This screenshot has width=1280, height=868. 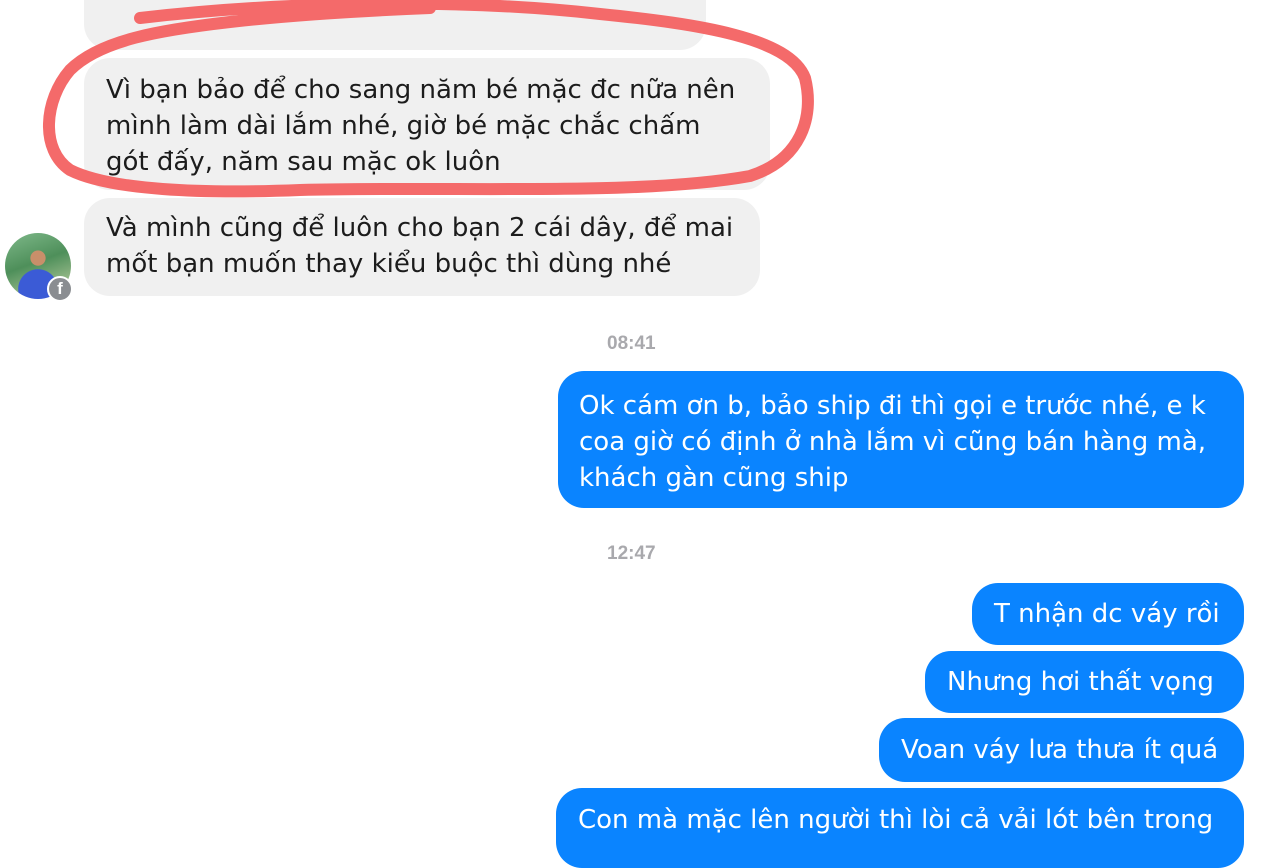 I want to click on timestamp: 08:41, so click(x=631, y=343).